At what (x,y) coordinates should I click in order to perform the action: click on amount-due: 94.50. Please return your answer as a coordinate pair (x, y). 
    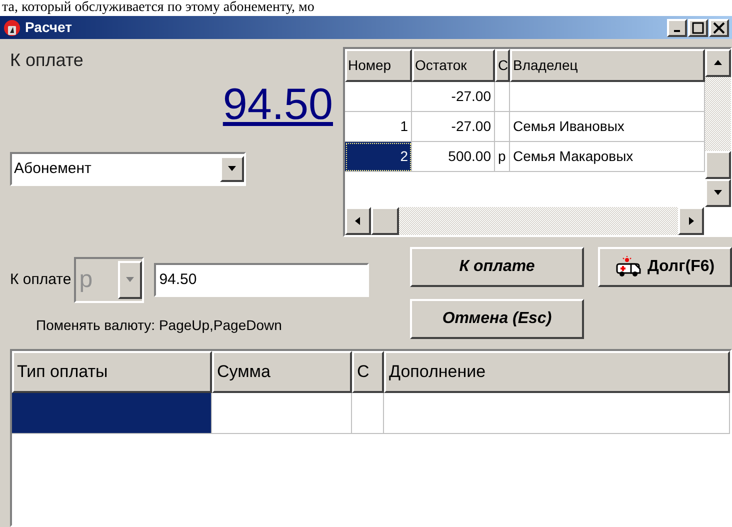
    Looking at the image, I should click on (277, 105).